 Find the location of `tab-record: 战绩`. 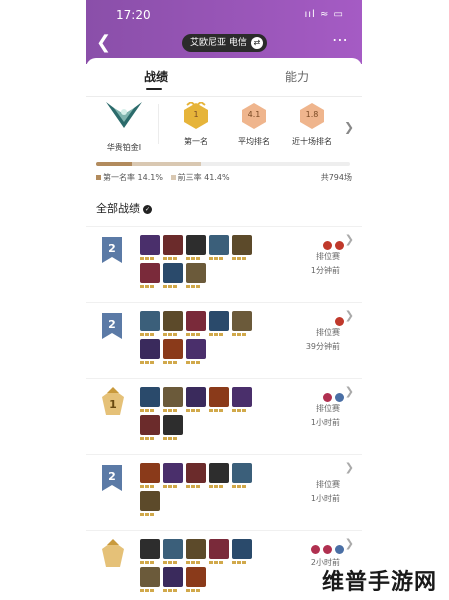

tab-record: 战绩 is located at coordinates (156, 76).